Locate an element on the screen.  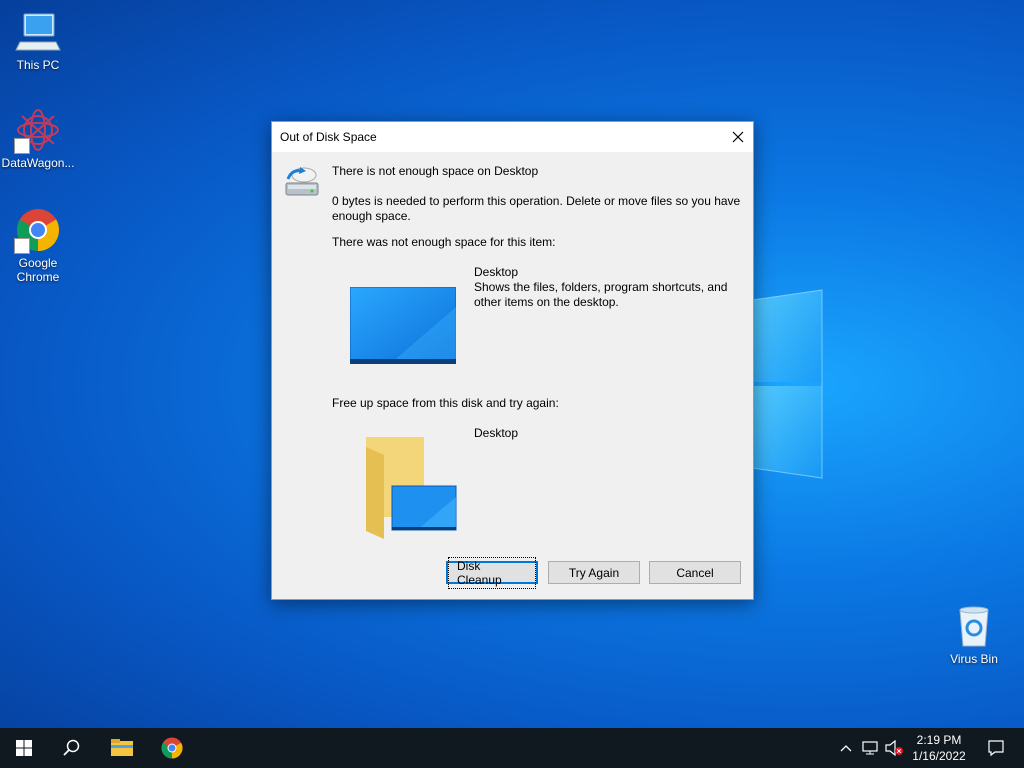
desktop-icon-virus-bin: Virus Bin is located at coordinates (974, 634).